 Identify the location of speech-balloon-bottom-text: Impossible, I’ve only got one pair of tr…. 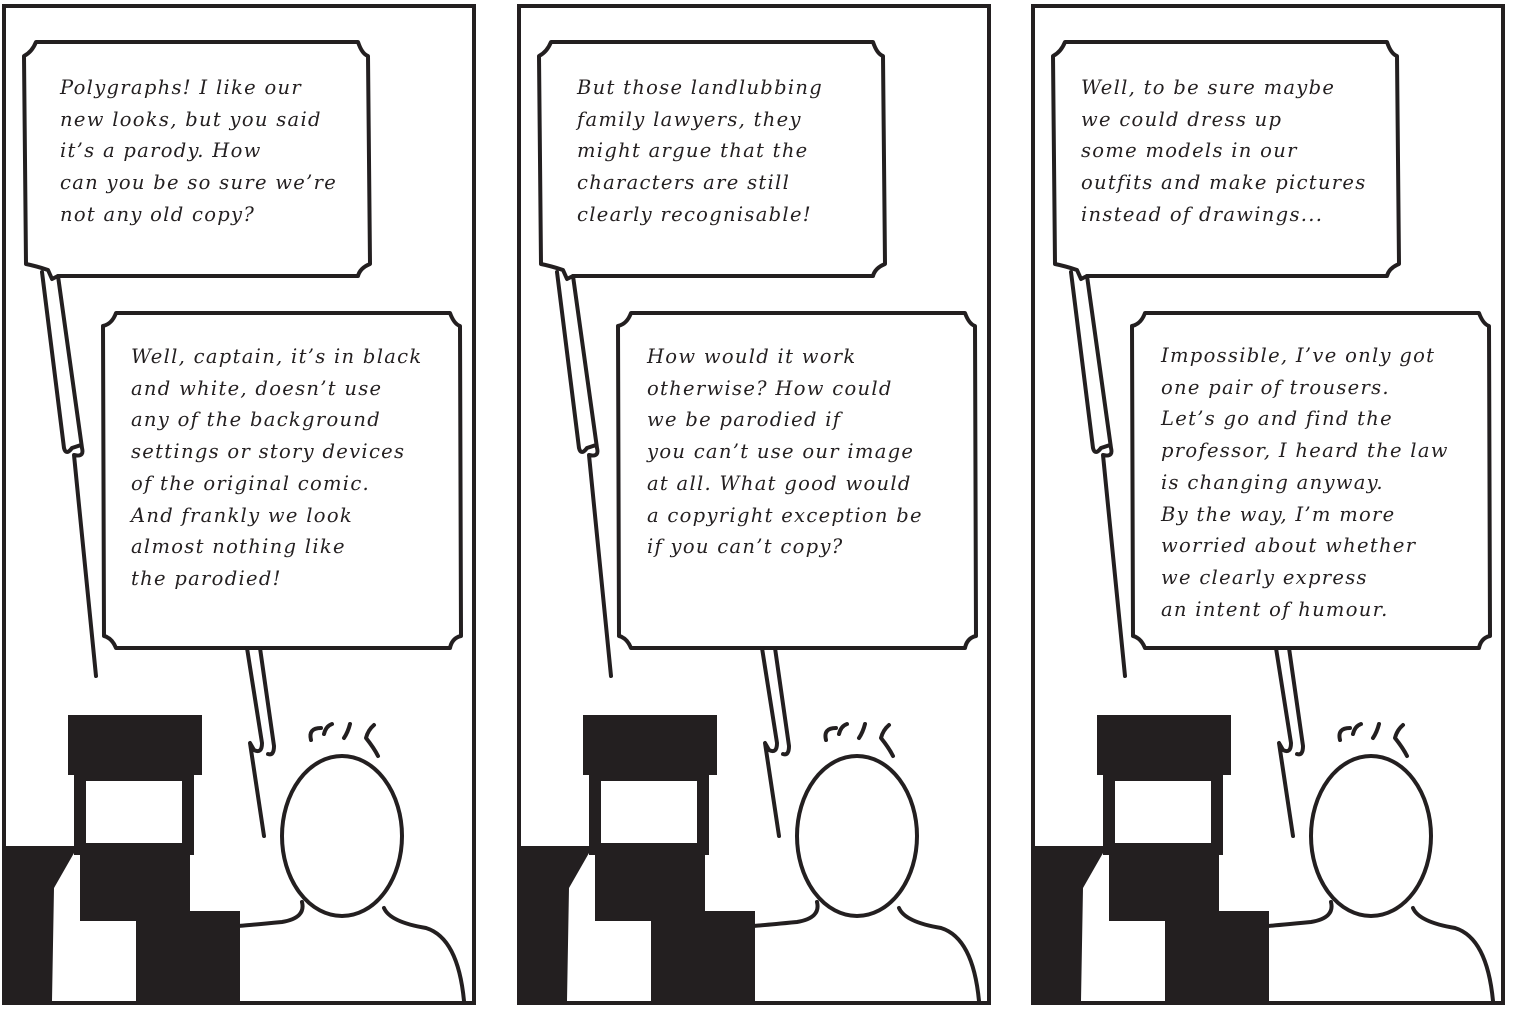
(1305, 482).